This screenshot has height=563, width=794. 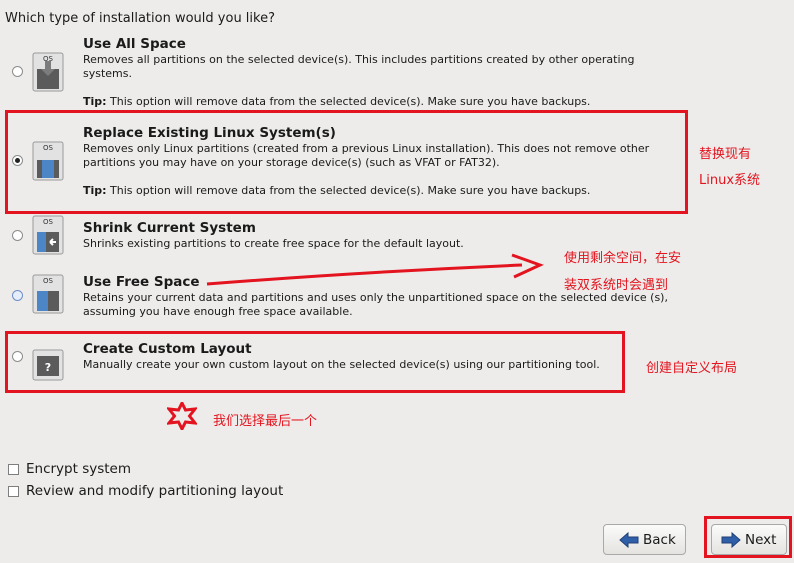 I want to click on annotation-custom: 创建自定义布局, so click(x=692, y=368).